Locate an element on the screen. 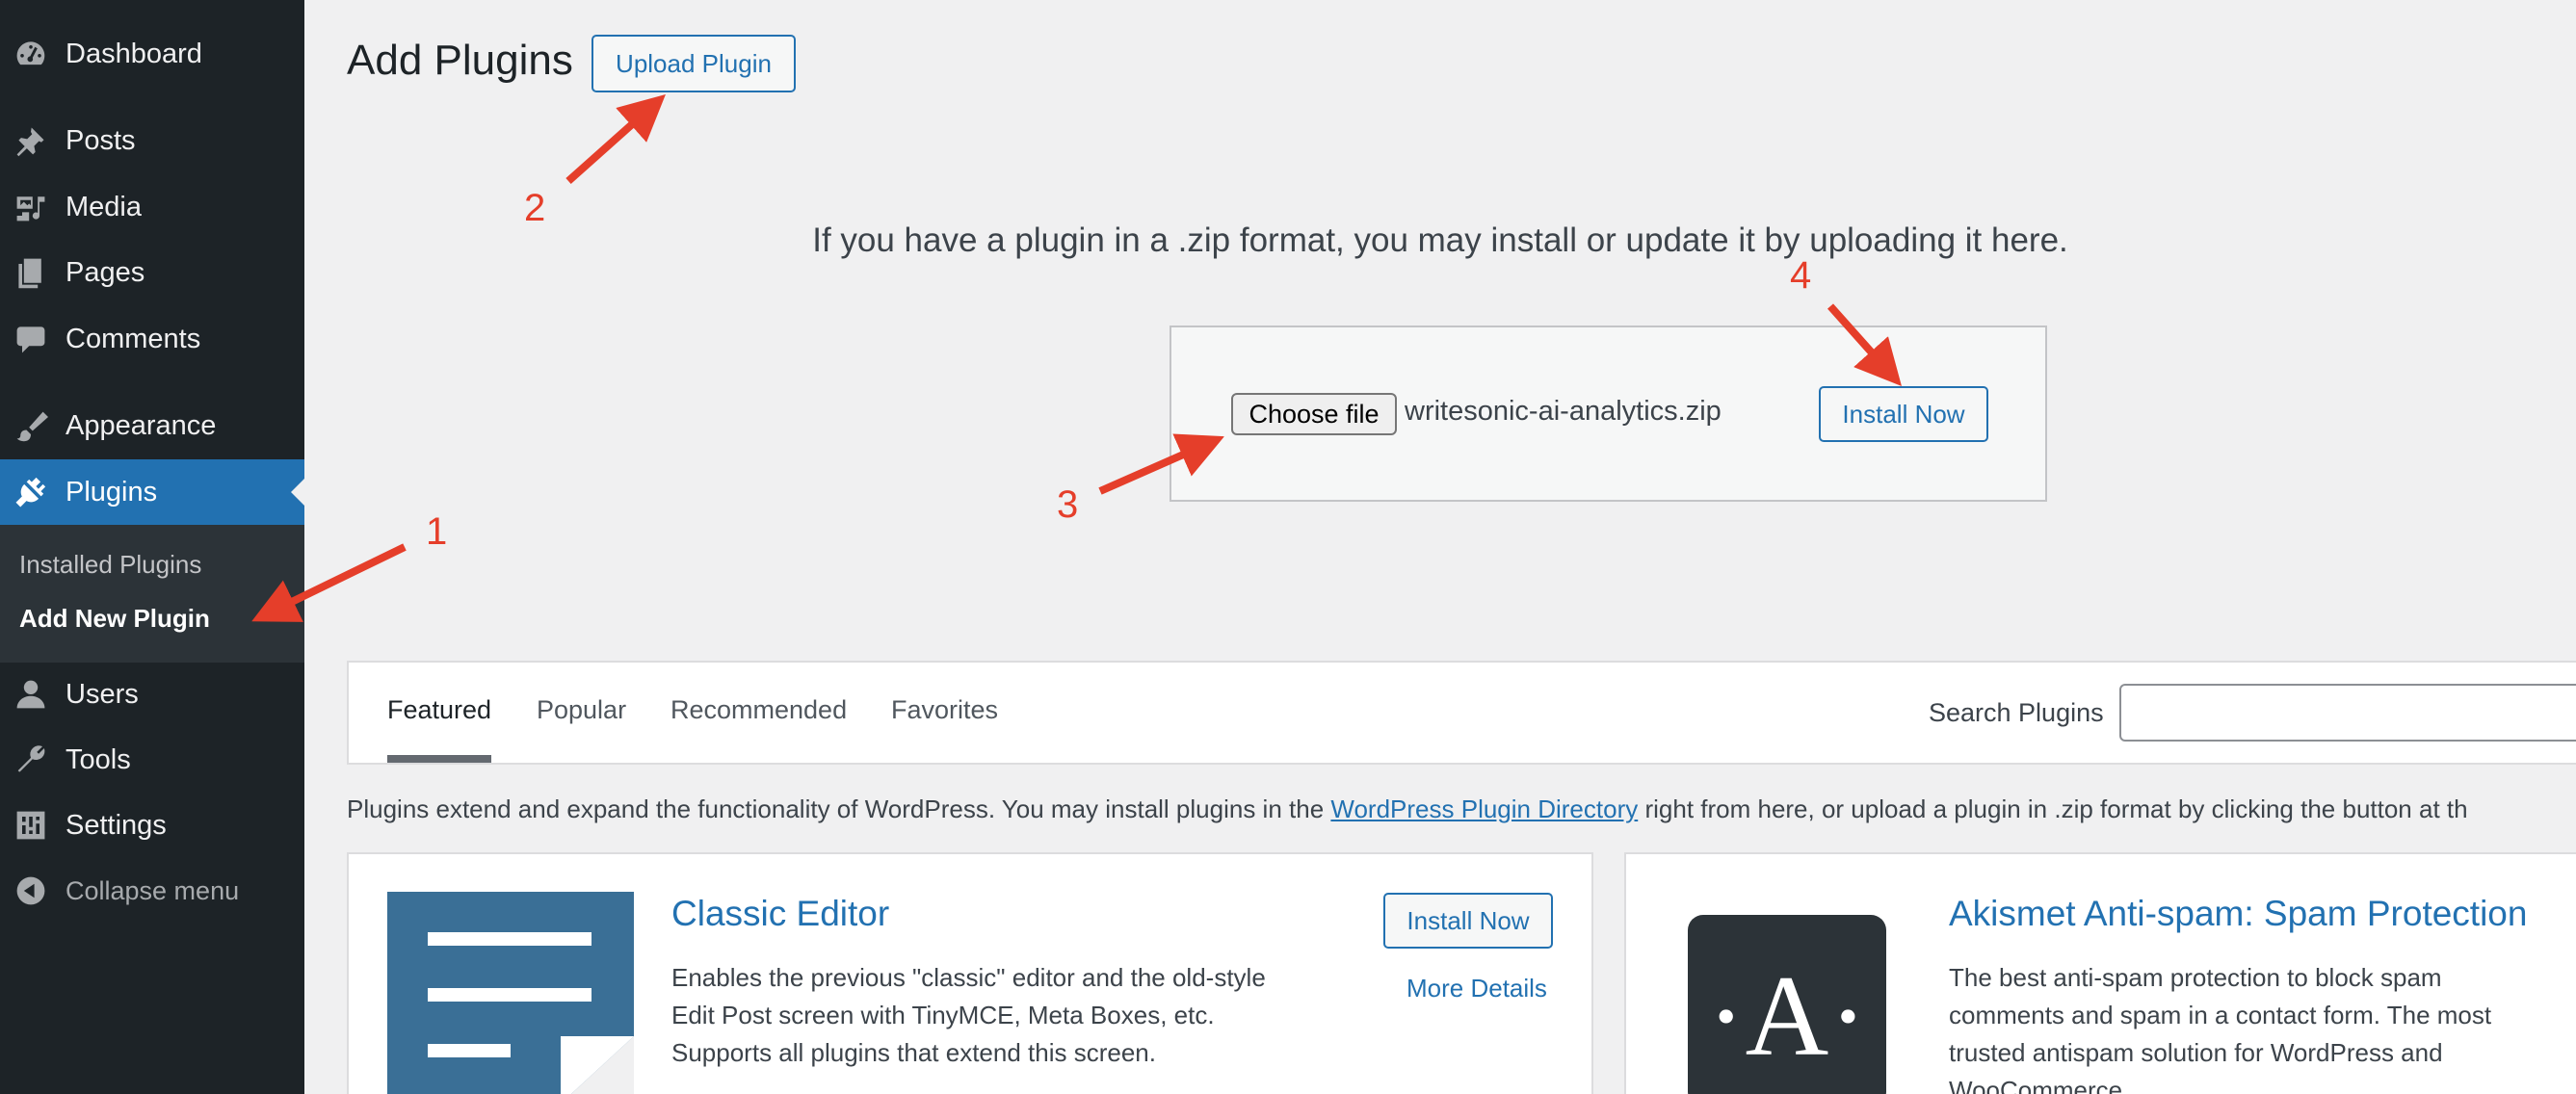  sidebar-item-label: Comments is located at coordinates (133, 338).